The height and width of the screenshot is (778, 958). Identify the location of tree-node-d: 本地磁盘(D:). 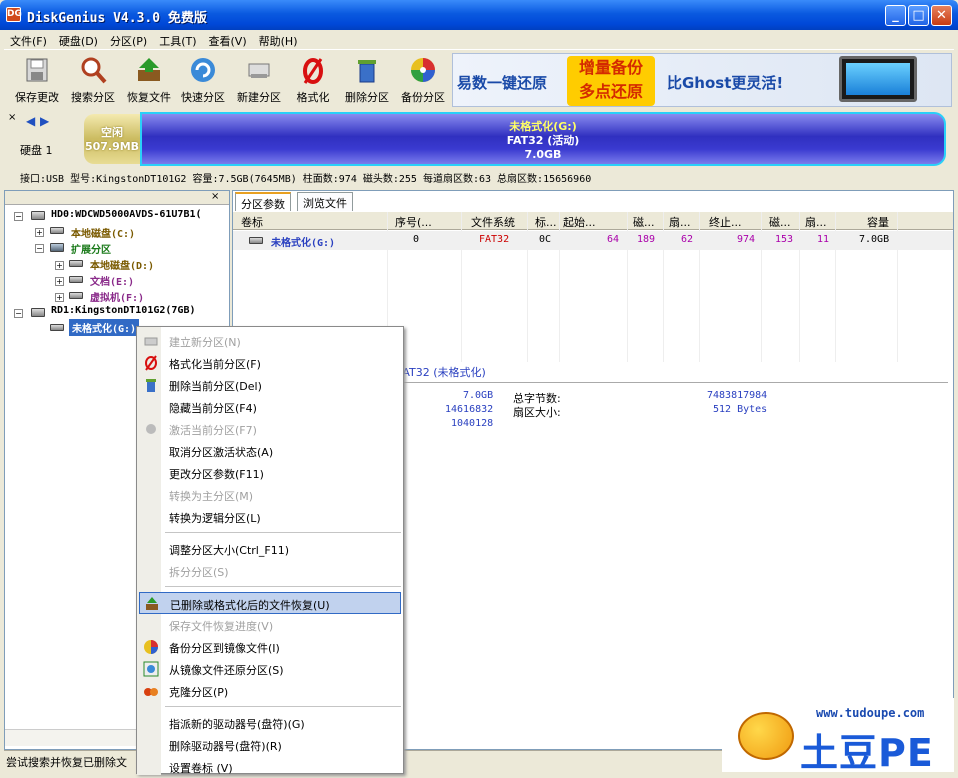
(122, 264).